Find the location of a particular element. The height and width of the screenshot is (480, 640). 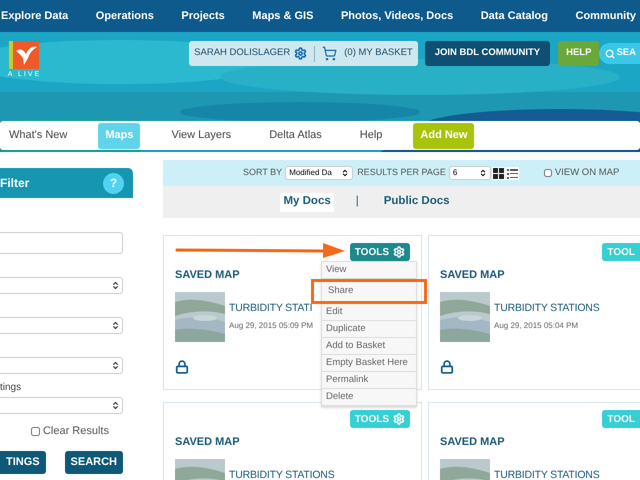

join-community-button: JOIN BDL COMMUNITY is located at coordinates (487, 53).